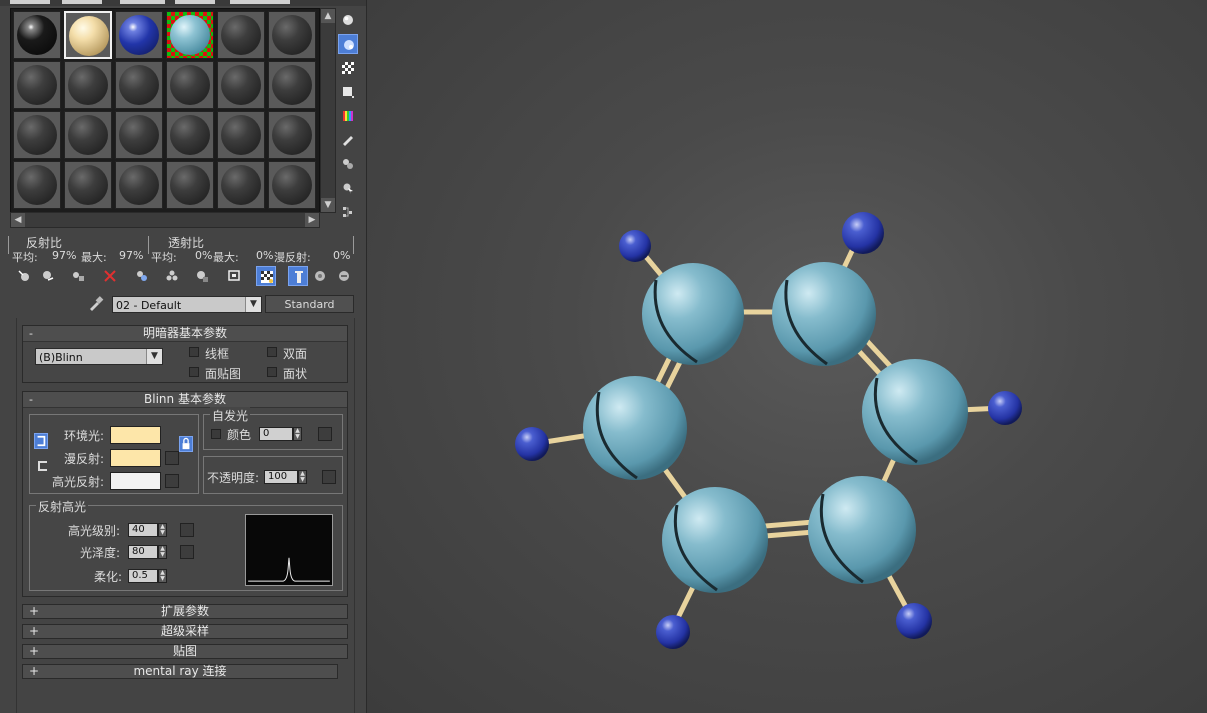 The image size is (1207, 713). I want to click on go-parent-icon, so click(320, 276).